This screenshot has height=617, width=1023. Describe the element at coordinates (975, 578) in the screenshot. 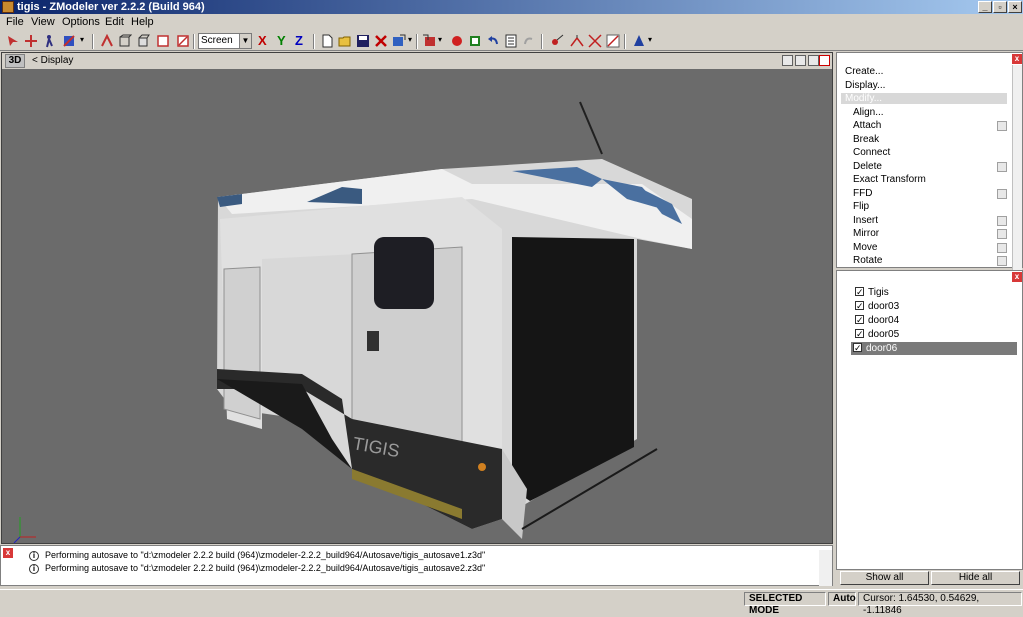

I see `hide-all-button: Hide all` at that location.